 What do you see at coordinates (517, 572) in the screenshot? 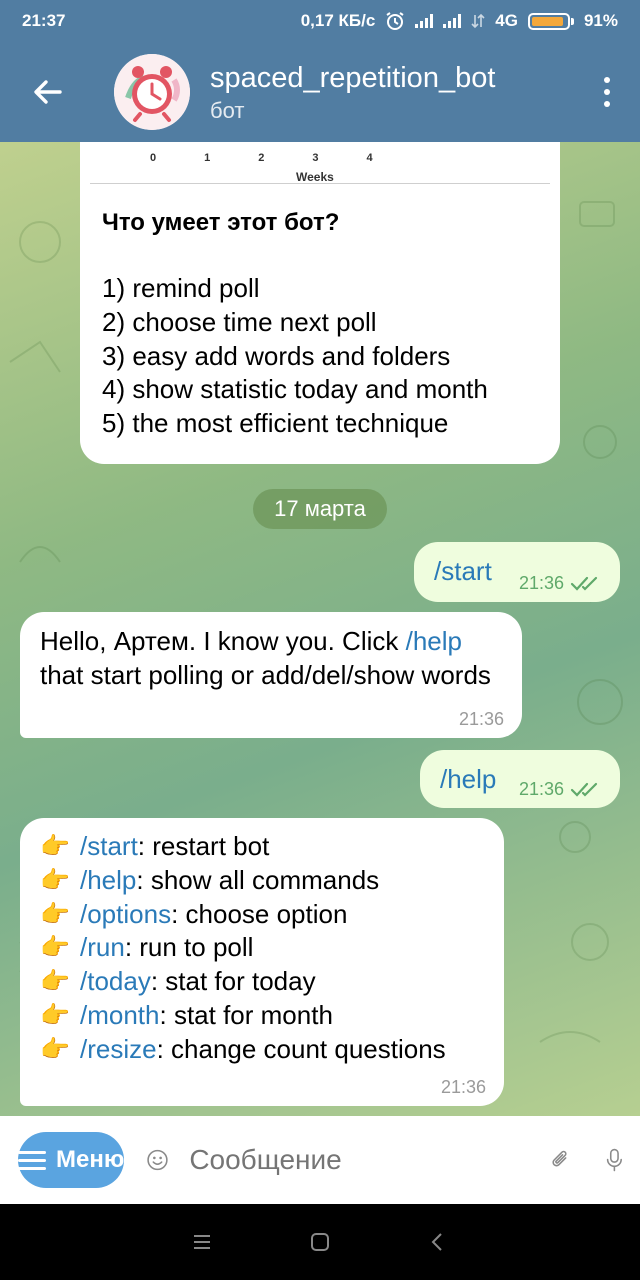
I see `outgoing-message: /start 21:36` at bounding box center [517, 572].